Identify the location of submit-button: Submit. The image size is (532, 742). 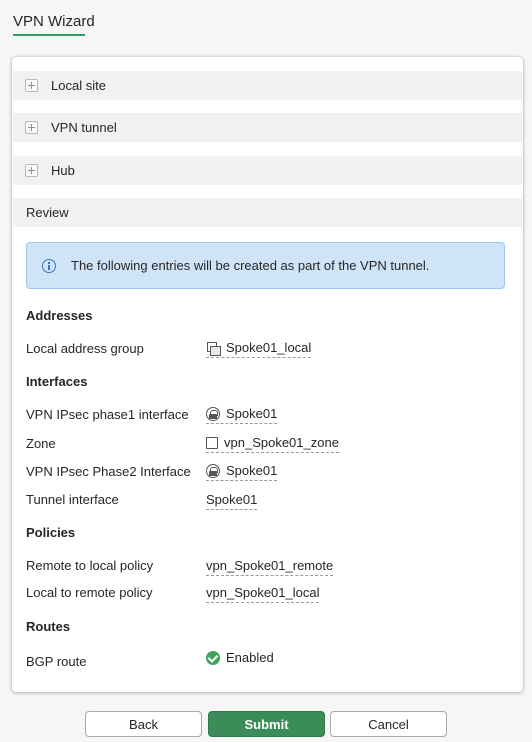
(266, 724).